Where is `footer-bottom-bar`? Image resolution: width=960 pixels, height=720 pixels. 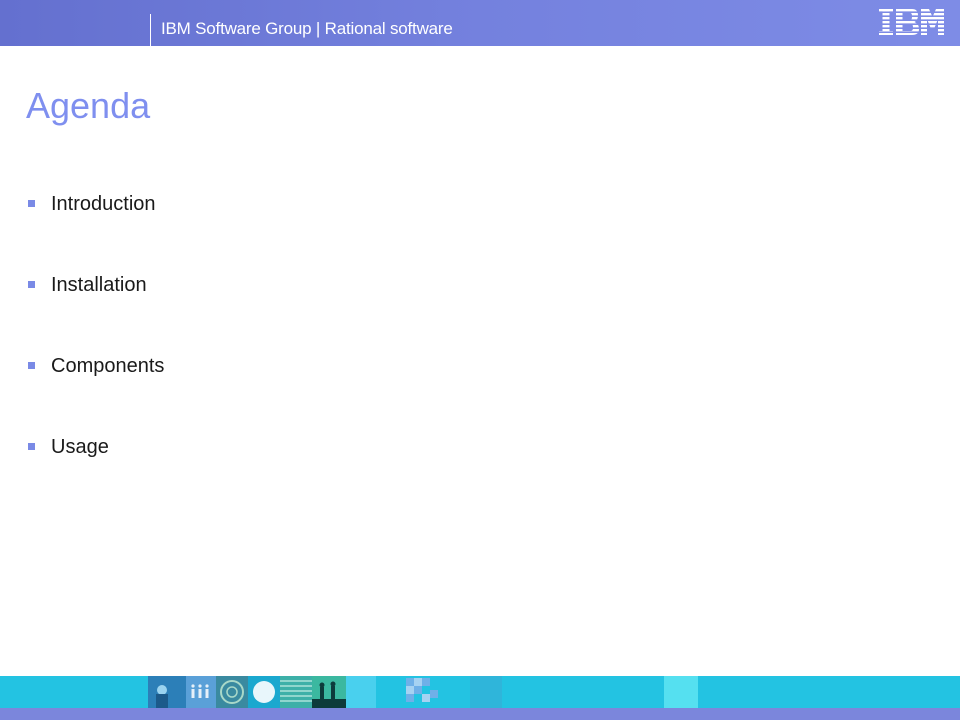
footer-bottom-bar is located at coordinates (480, 714).